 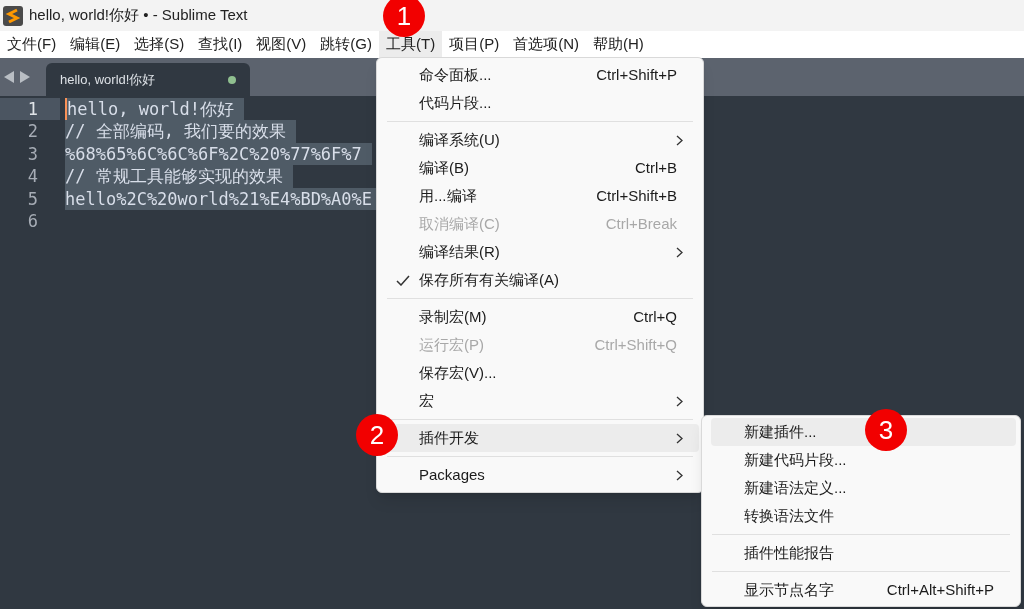 What do you see at coordinates (377, 435) in the screenshot?
I see `step-number-marker: 2` at bounding box center [377, 435].